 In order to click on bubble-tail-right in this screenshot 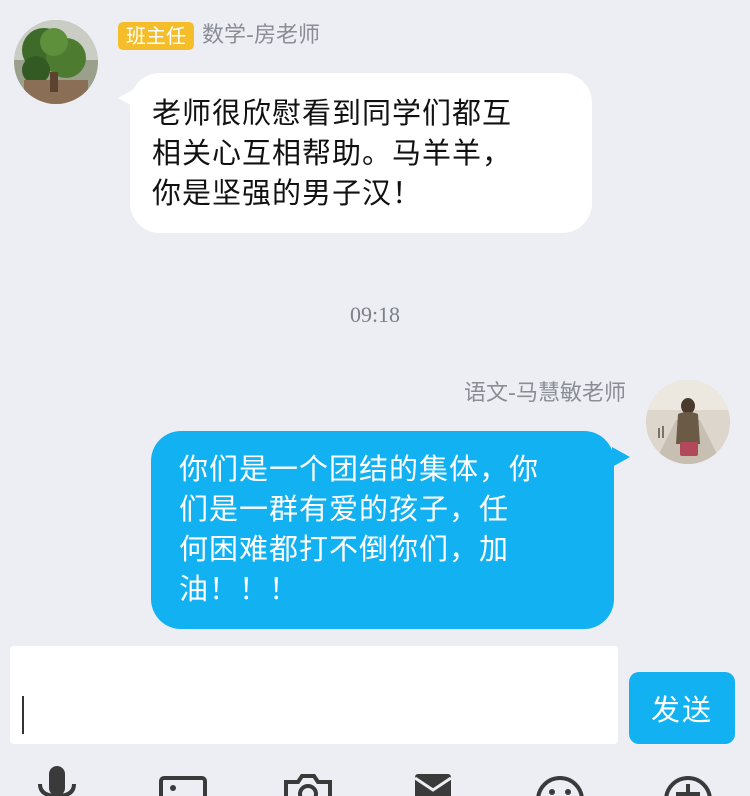, I will do `click(621, 457)`.